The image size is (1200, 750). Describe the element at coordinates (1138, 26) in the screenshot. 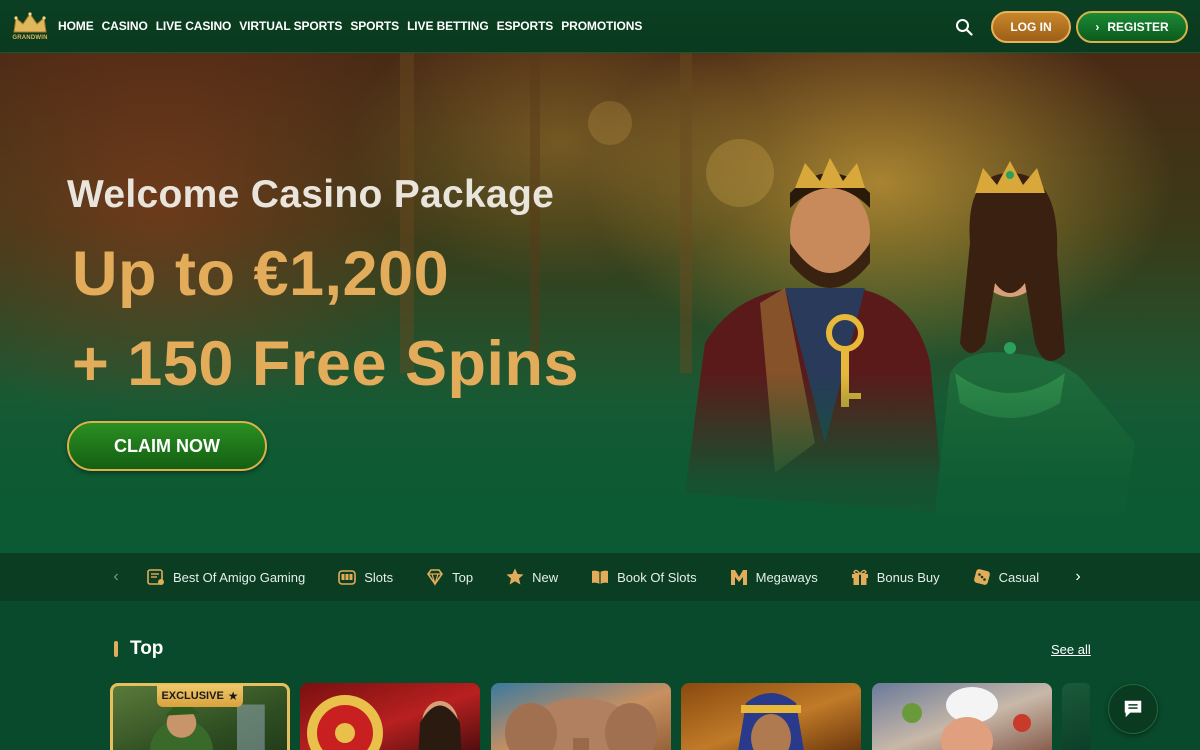

I see `register-label: REGISTER` at that location.